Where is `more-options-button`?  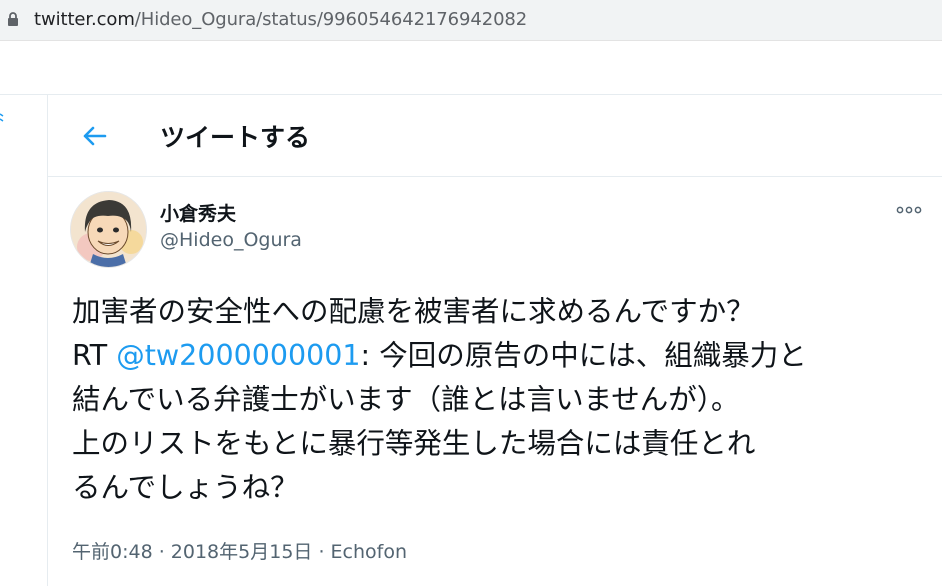
more-options-button is located at coordinates (909, 210).